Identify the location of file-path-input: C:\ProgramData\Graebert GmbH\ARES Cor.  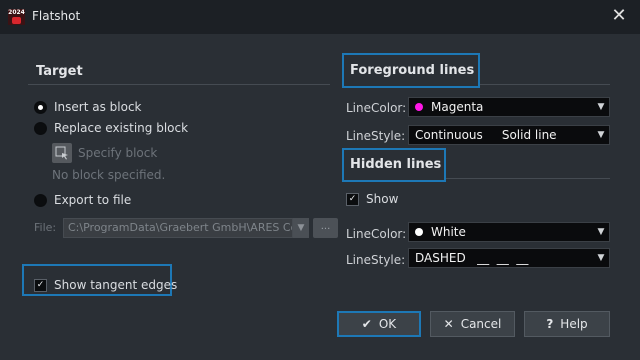
(178, 228).